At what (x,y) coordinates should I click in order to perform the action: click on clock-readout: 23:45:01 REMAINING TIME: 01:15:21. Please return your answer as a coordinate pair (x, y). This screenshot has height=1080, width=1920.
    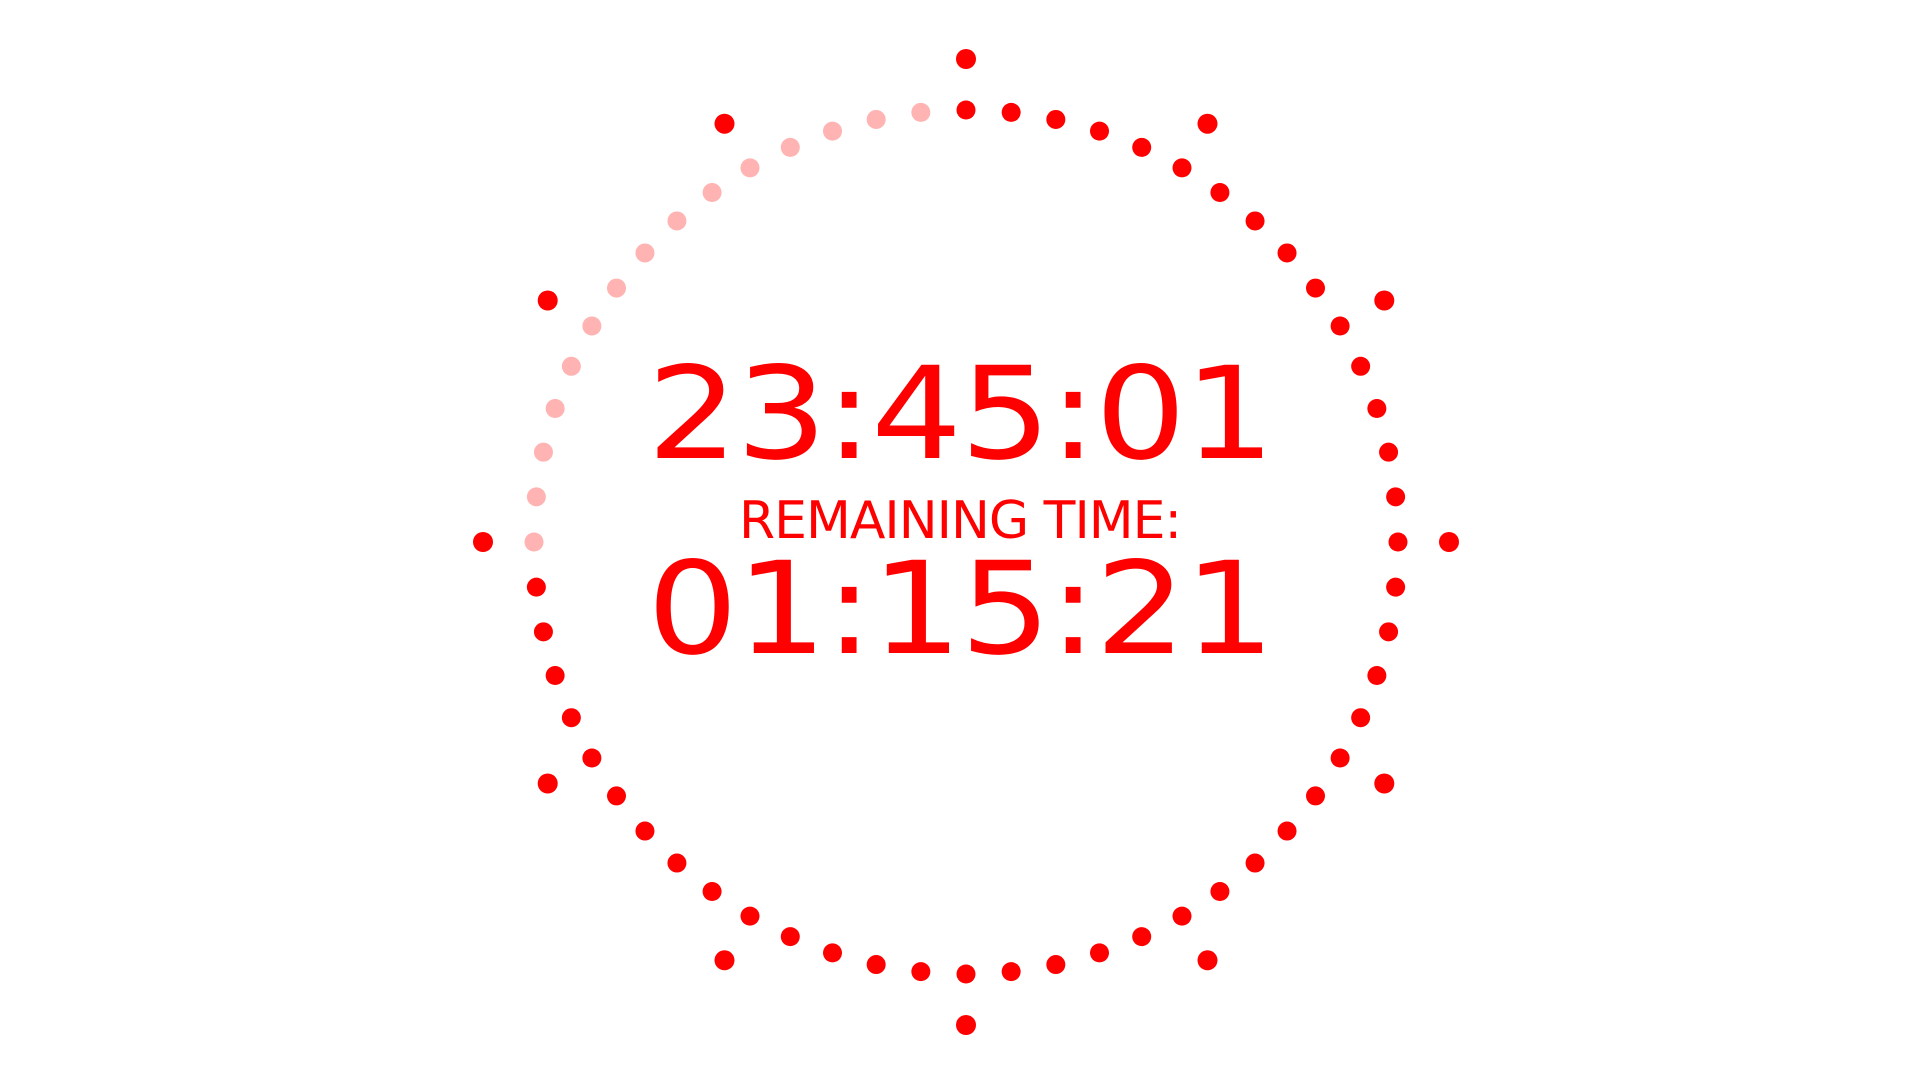
    Looking at the image, I should click on (961, 518).